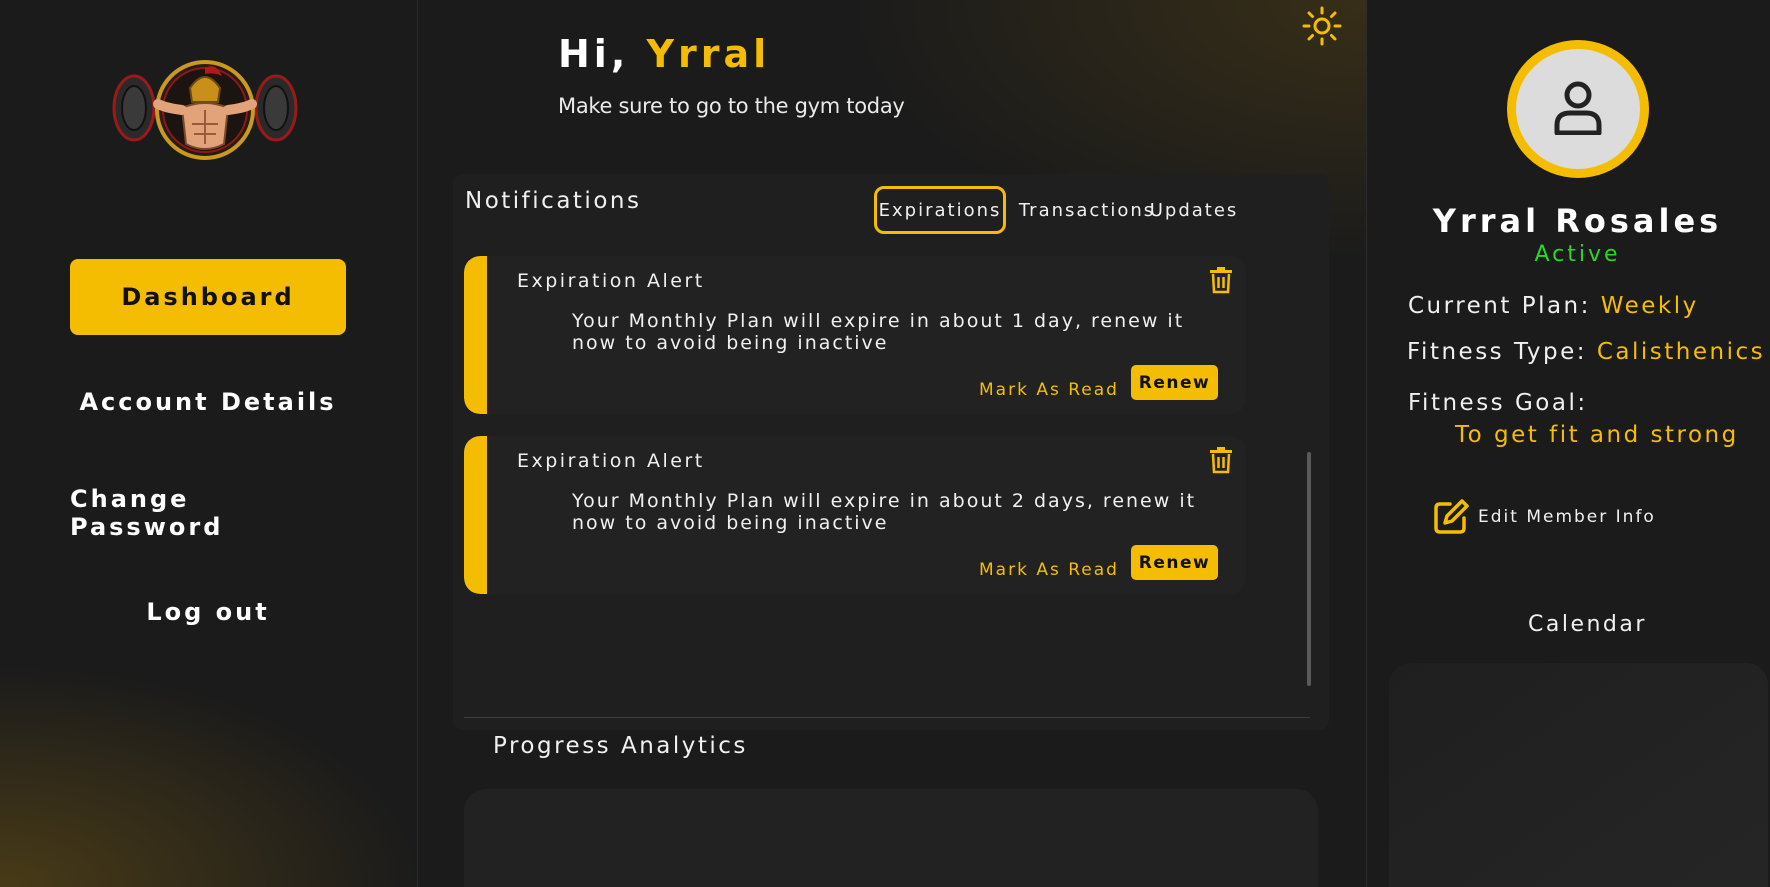 The image size is (1770, 887). Describe the element at coordinates (887, 717) in the screenshot. I see `section-divider` at that location.